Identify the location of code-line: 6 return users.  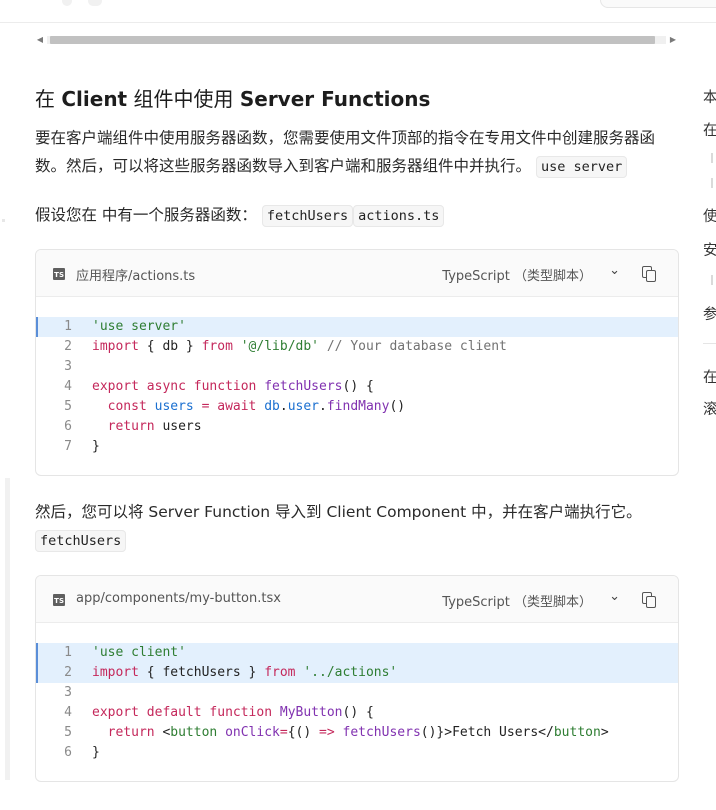
(357, 427).